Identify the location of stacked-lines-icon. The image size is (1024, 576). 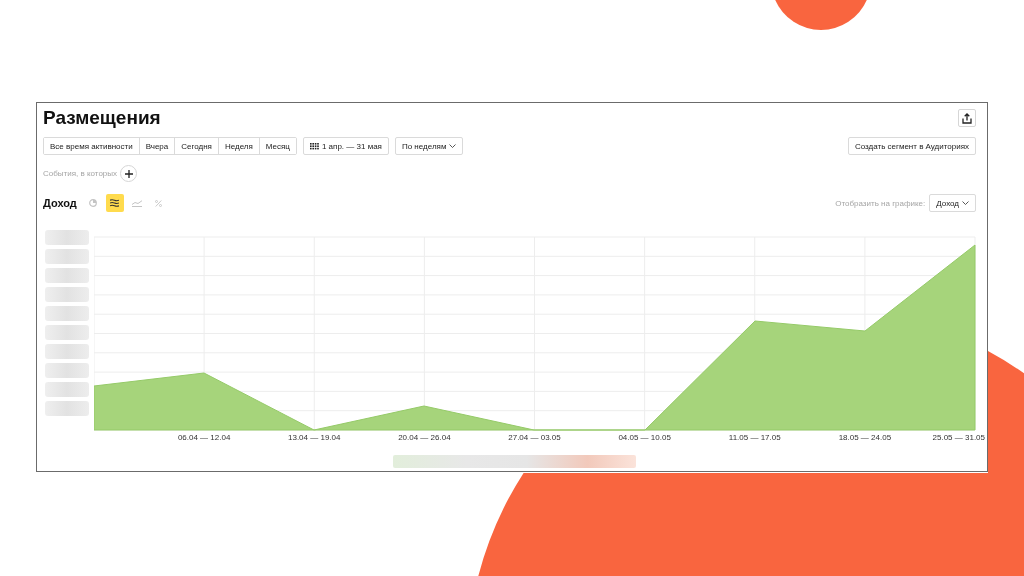
(115, 203).